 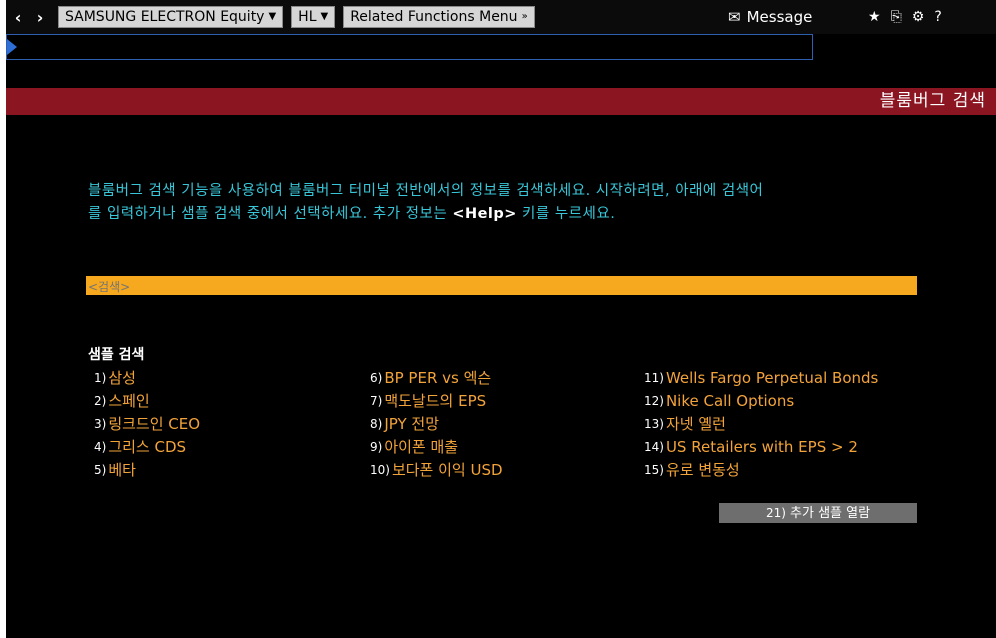 What do you see at coordinates (484, 214) in the screenshot?
I see `help-key: <Help>` at bounding box center [484, 214].